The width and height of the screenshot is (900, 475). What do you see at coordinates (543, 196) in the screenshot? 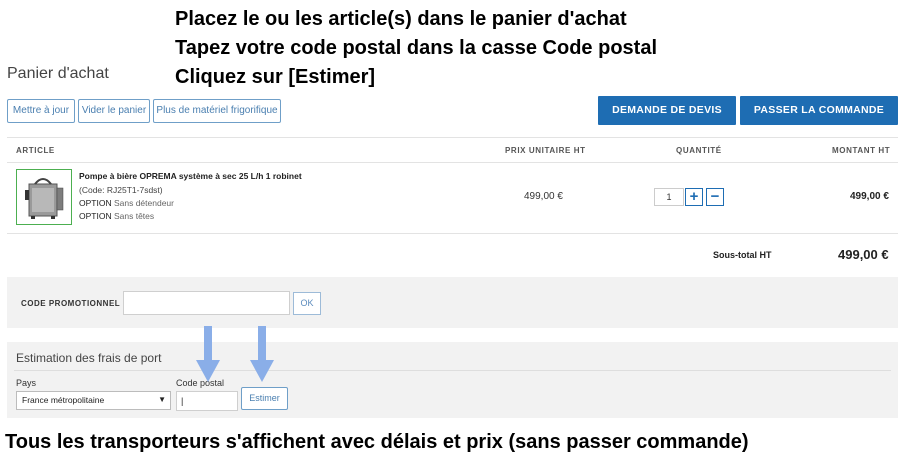
I see `unit-price: 499,00 €` at bounding box center [543, 196].